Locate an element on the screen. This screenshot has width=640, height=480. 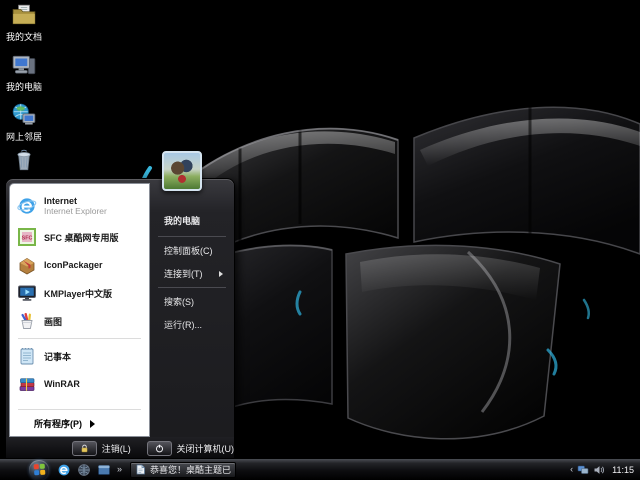
user-avatar is located at coordinates (182, 171).